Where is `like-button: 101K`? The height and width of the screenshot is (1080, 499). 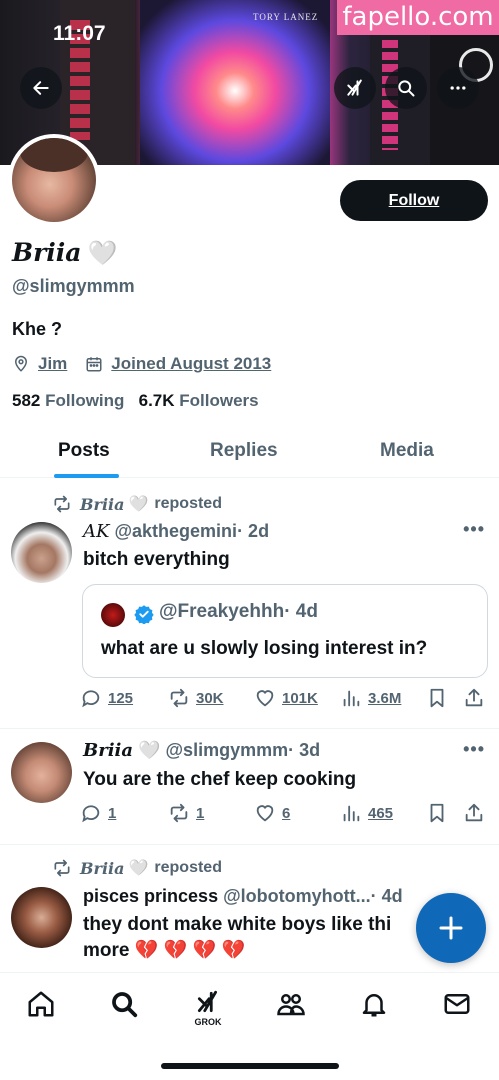 like-button: 101K is located at coordinates (286, 698).